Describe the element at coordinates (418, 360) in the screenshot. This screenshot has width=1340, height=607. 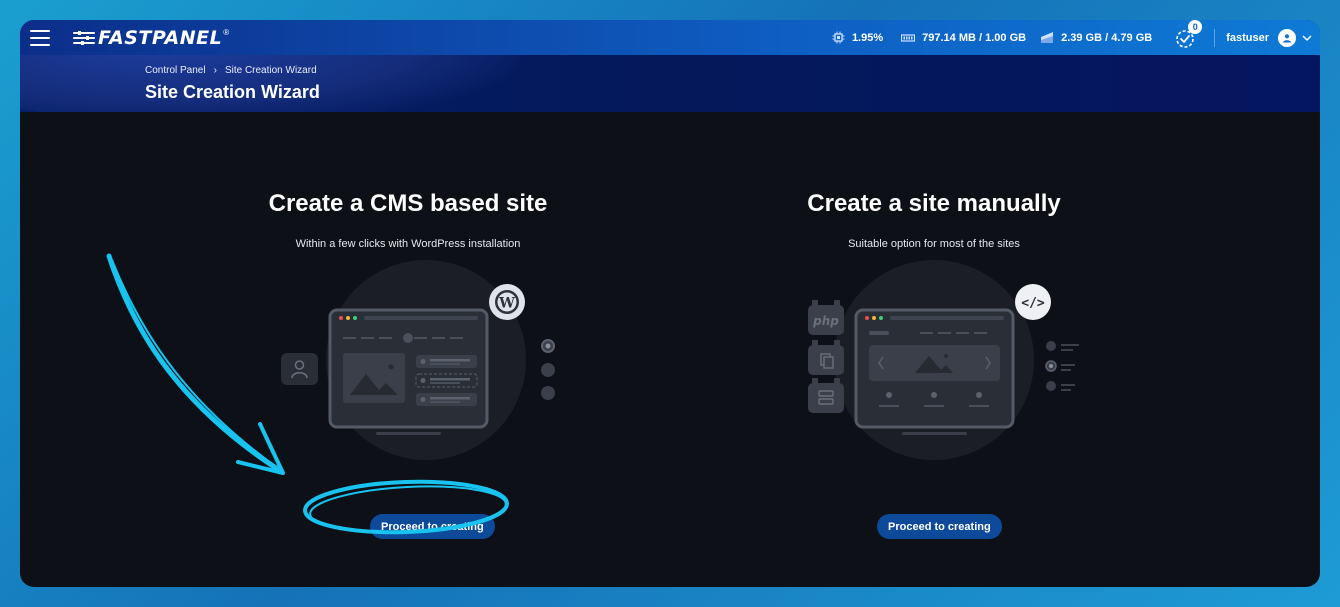
I see `cms-illustration: W` at that location.